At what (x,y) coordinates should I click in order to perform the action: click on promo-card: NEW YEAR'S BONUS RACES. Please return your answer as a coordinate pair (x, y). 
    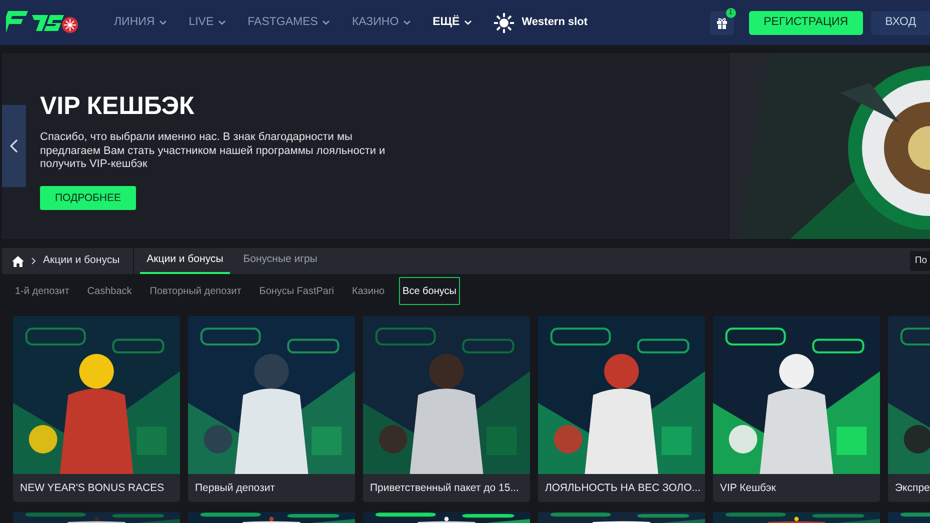
    Looking at the image, I should click on (96, 409).